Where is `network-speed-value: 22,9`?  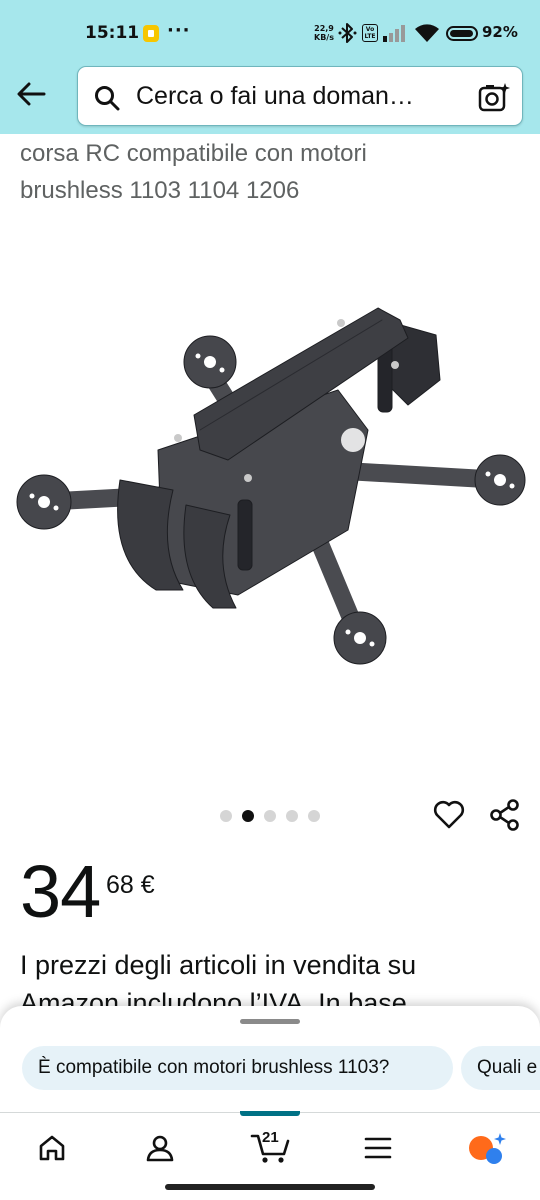 network-speed-value: 22,9 is located at coordinates (324, 28).